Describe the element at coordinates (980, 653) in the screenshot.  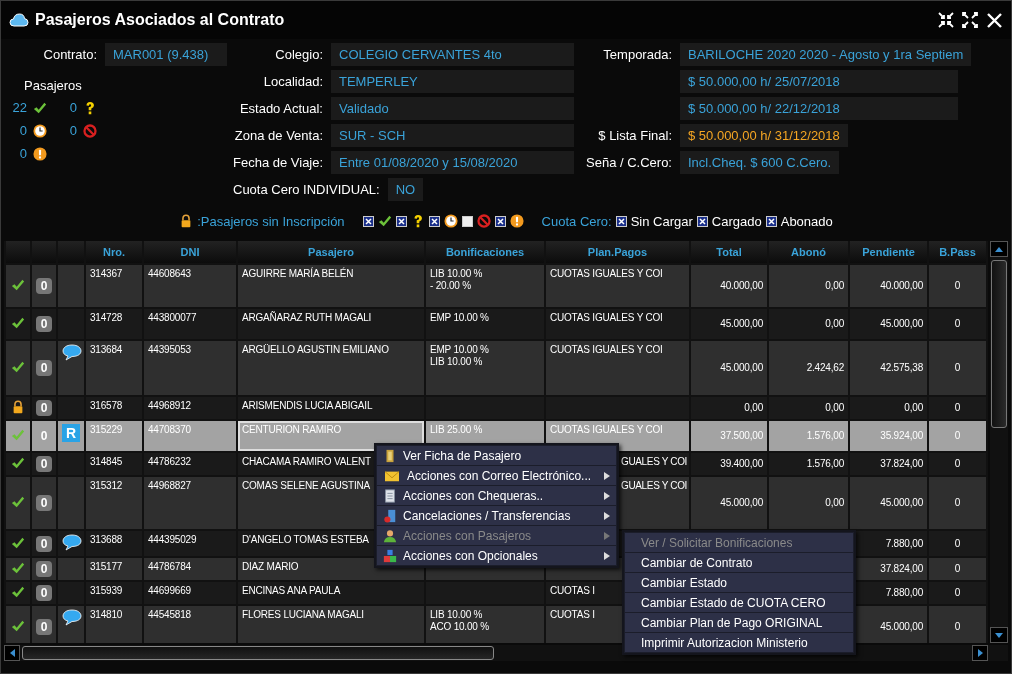
I see `scroll-right-button` at that location.